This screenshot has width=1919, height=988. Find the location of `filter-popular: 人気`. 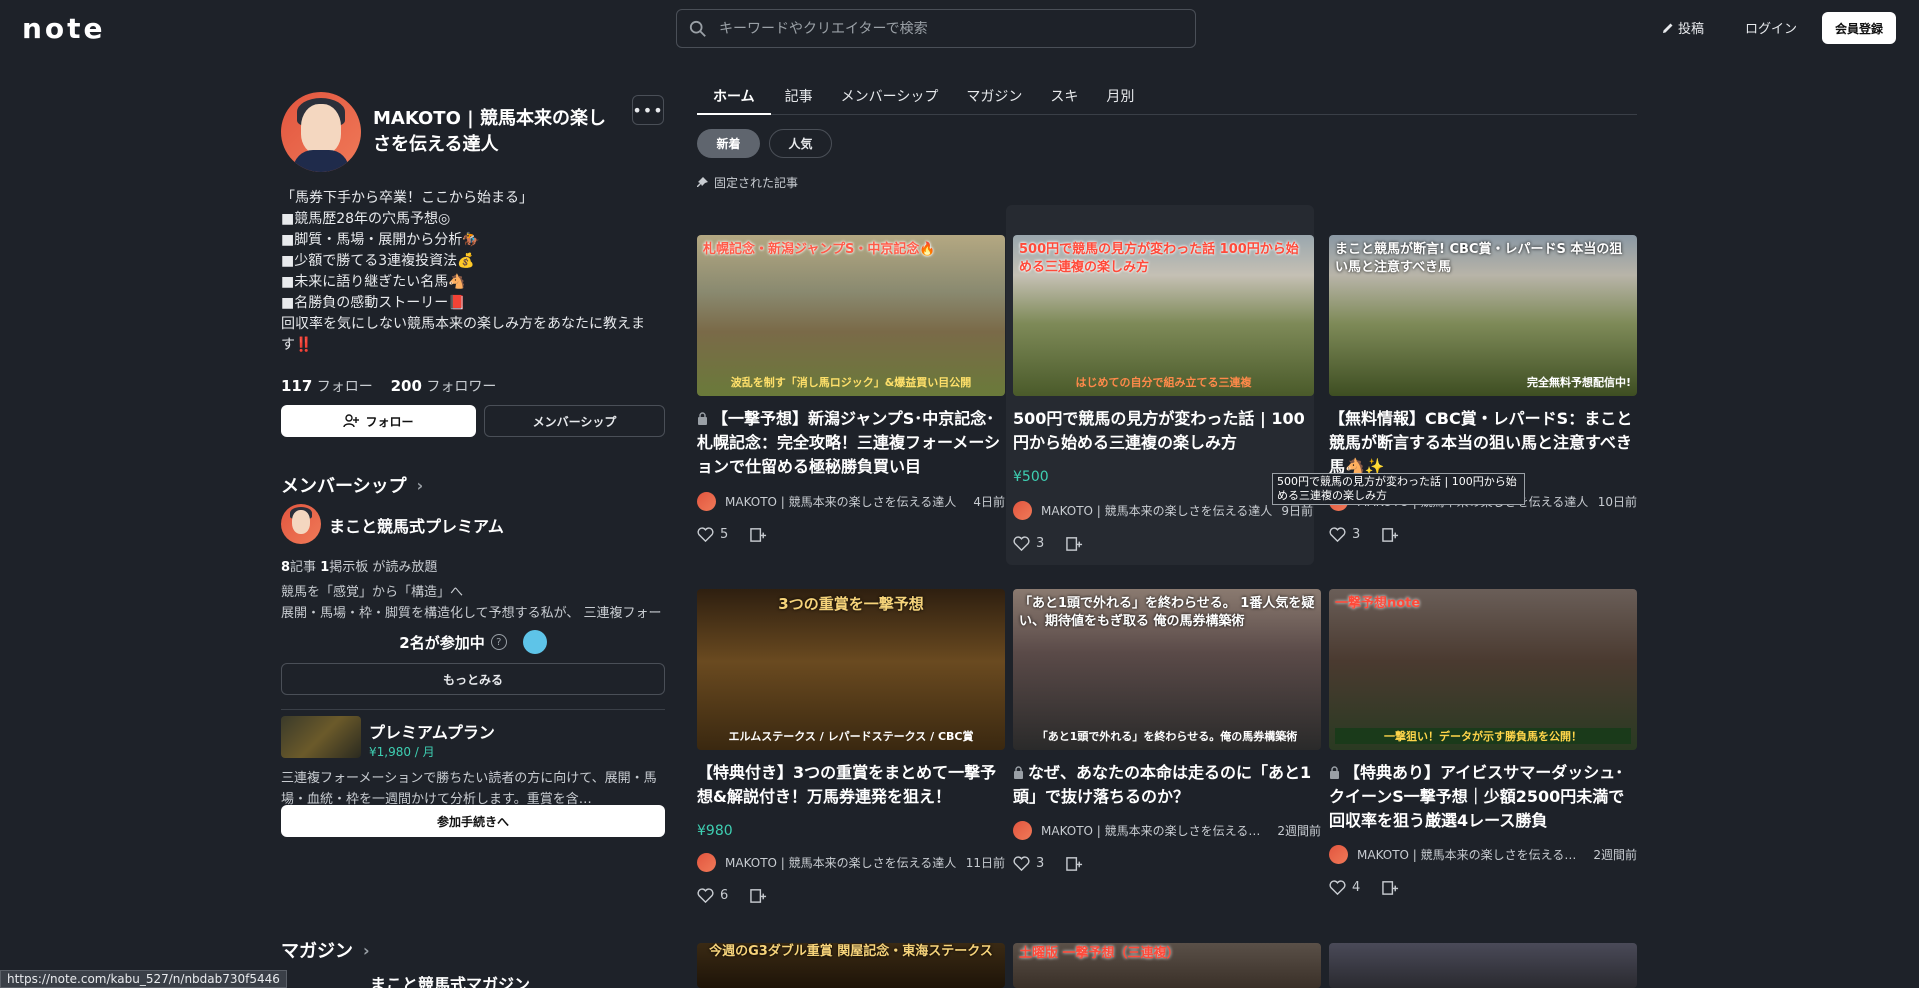

filter-popular: 人気 is located at coordinates (800, 143).